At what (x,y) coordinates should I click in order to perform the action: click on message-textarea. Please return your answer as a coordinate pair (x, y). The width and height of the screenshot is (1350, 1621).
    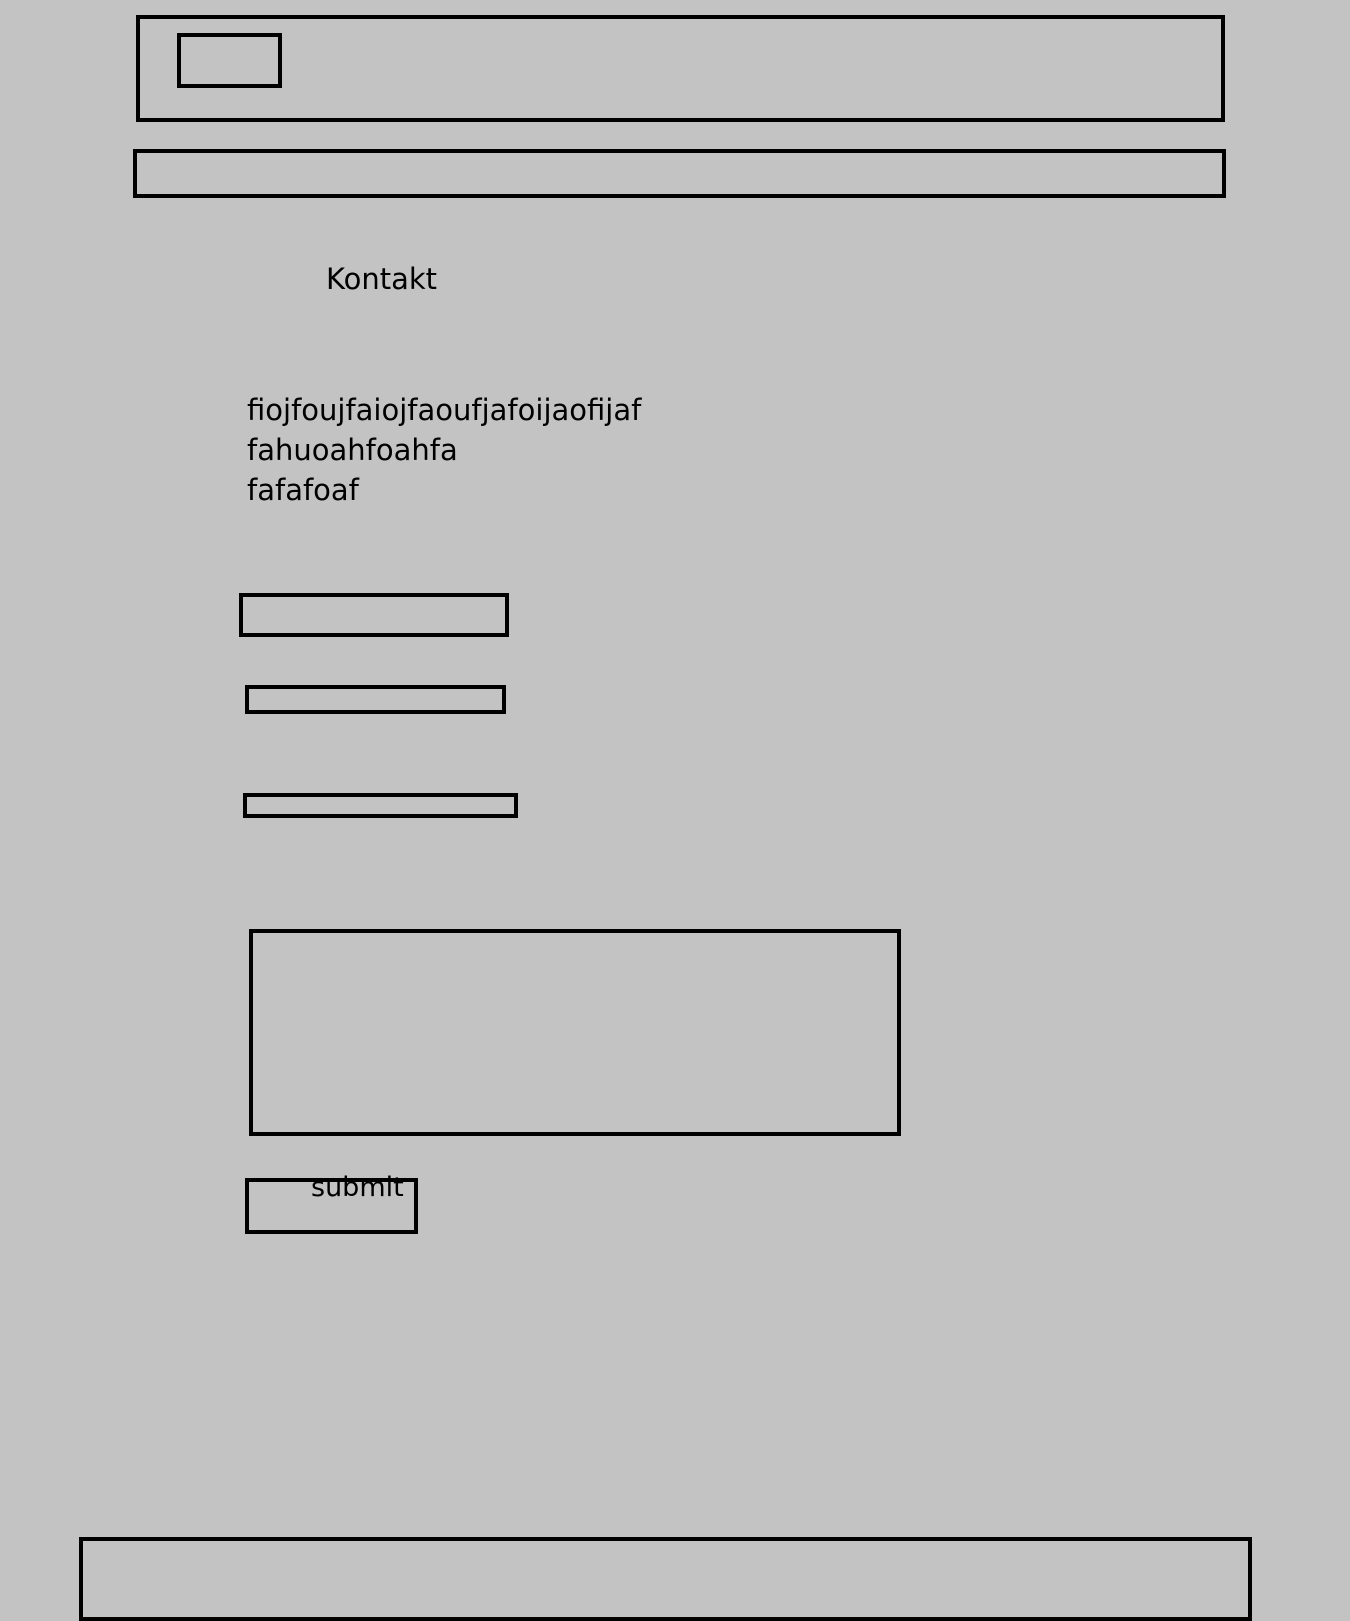
    Looking at the image, I should click on (575, 1032).